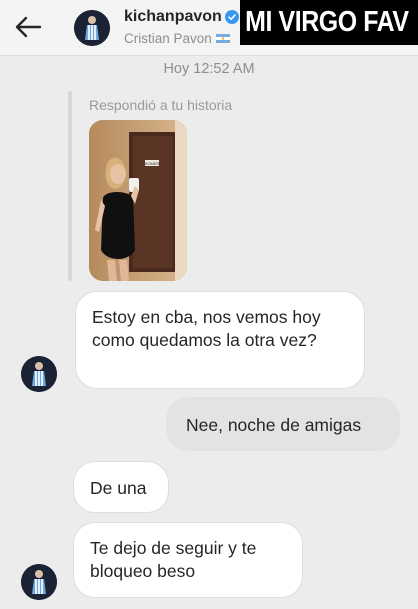  Describe the element at coordinates (121, 487) in the screenshot. I see `message-received: De una` at that location.